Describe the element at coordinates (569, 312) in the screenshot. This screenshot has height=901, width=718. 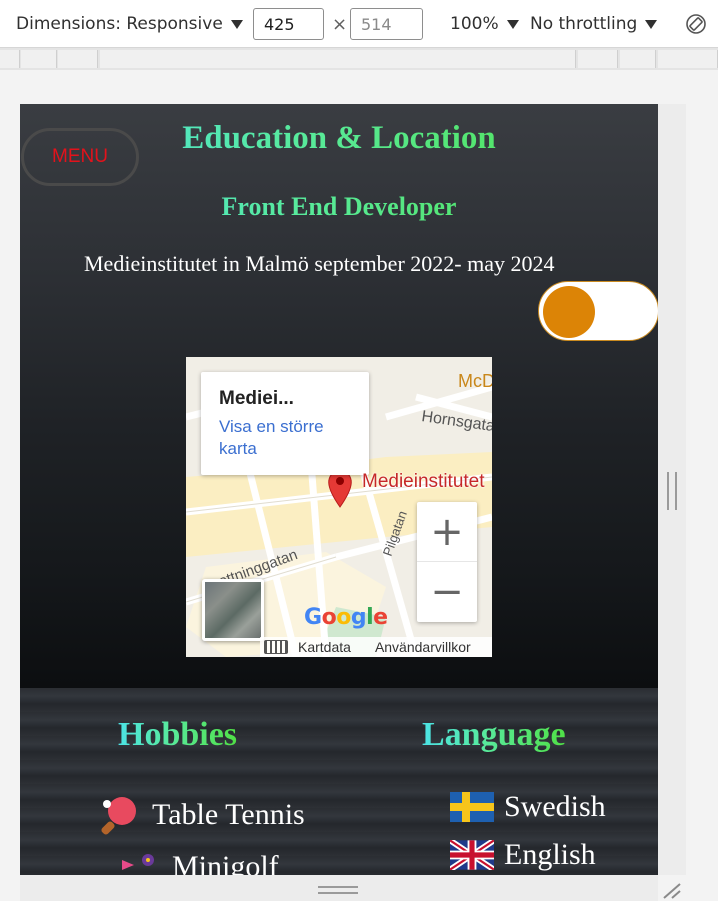
I see `toggle-knob` at that location.